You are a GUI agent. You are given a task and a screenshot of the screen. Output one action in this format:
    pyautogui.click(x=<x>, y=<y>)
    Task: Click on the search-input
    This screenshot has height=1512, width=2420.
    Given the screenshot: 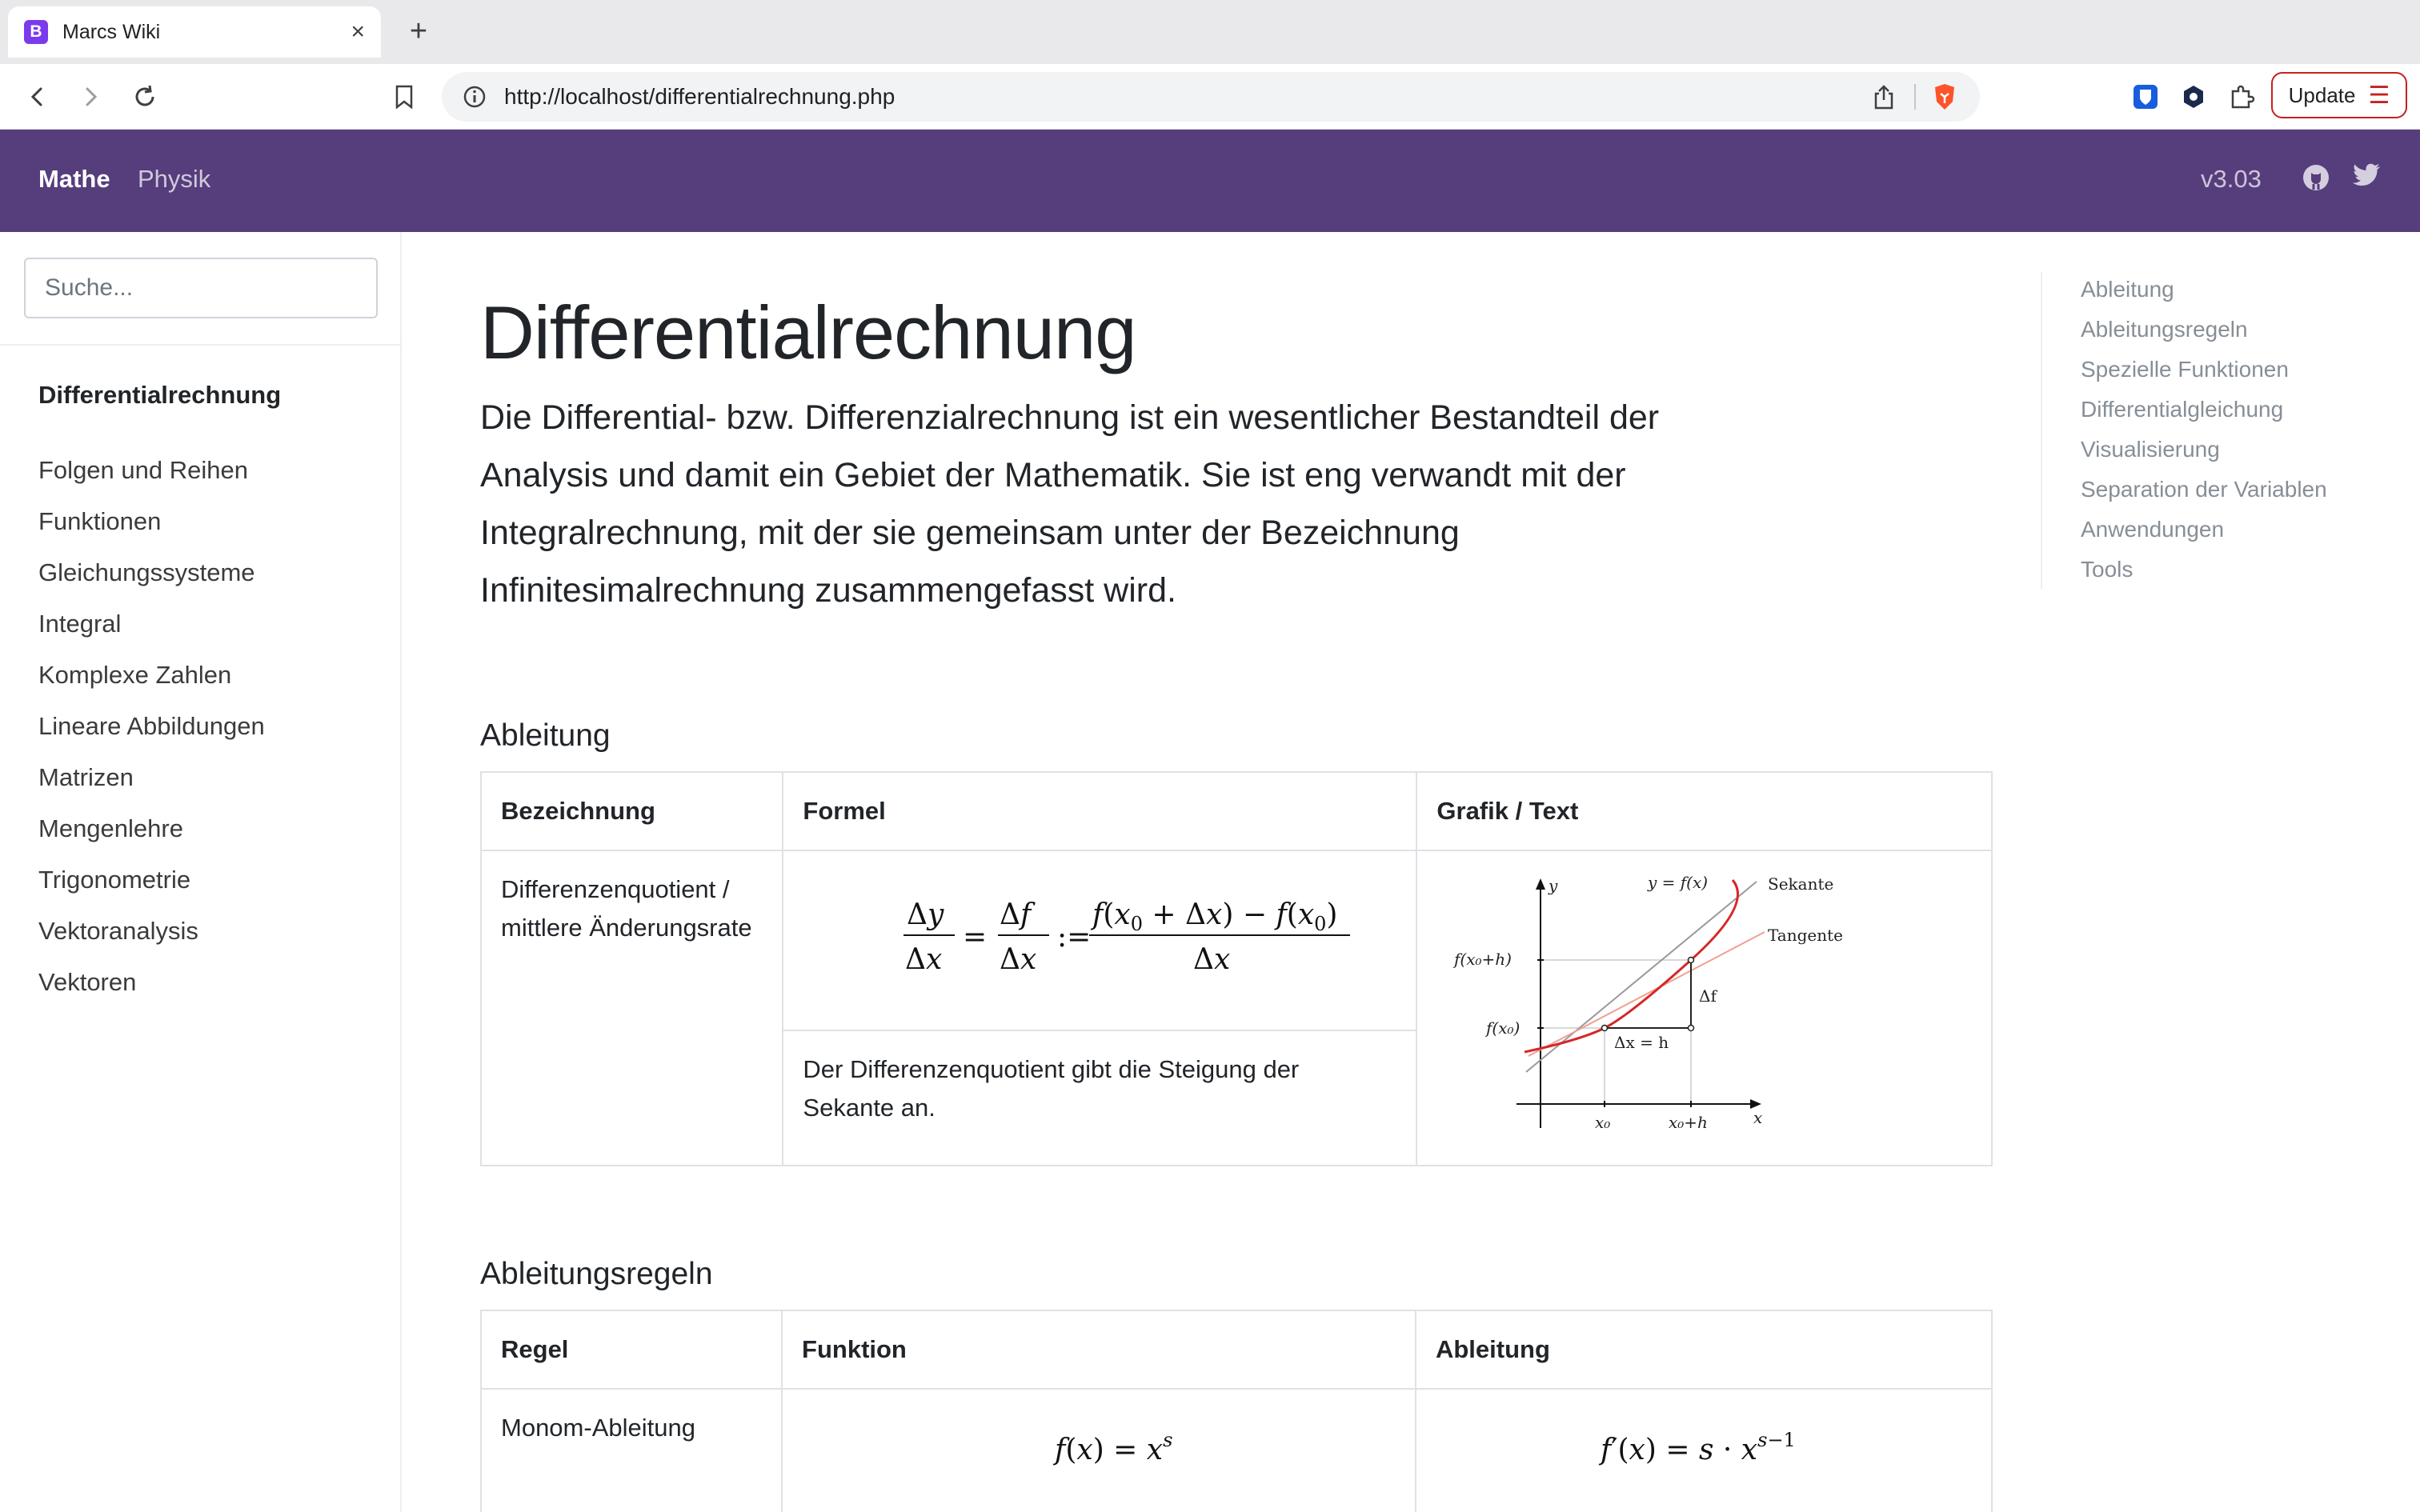 What is the action you would take?
    pyautogui.click(x=201, y=288)
    